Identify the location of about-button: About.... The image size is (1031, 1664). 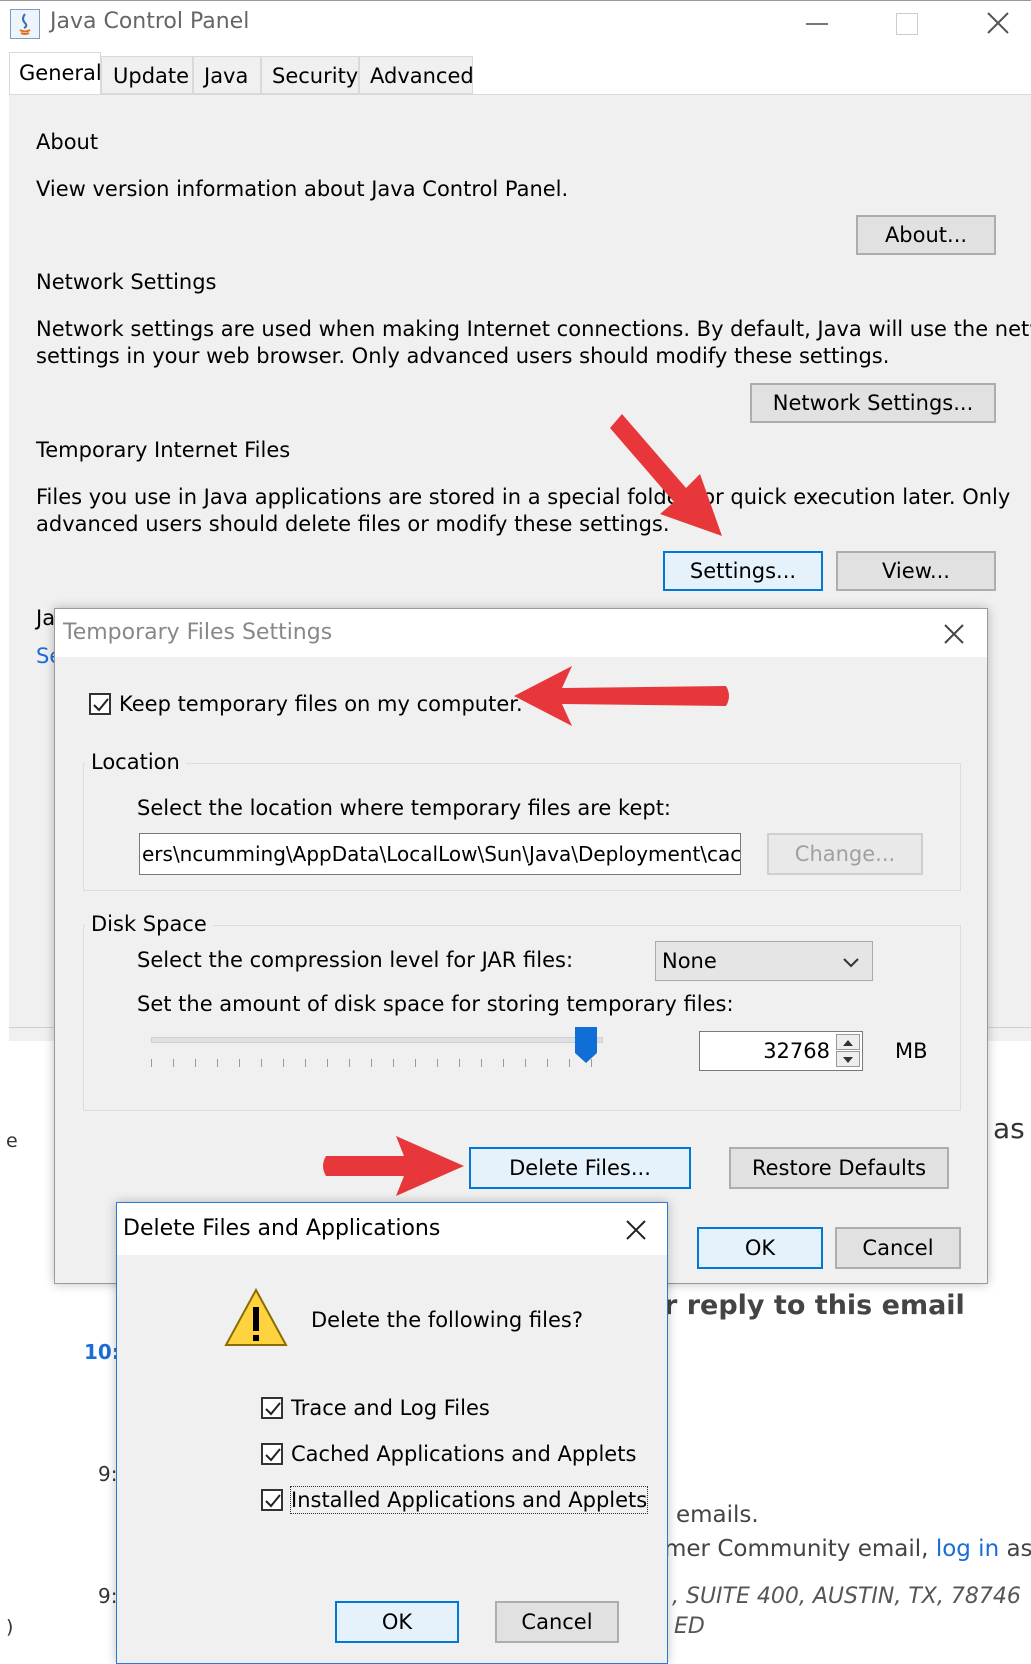
(926, 235).